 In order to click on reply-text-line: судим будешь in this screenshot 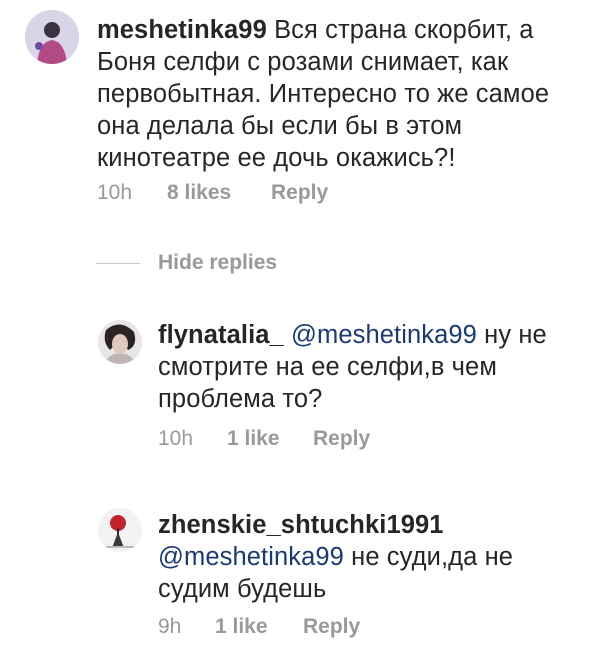, I will do `click(242, 589)`.